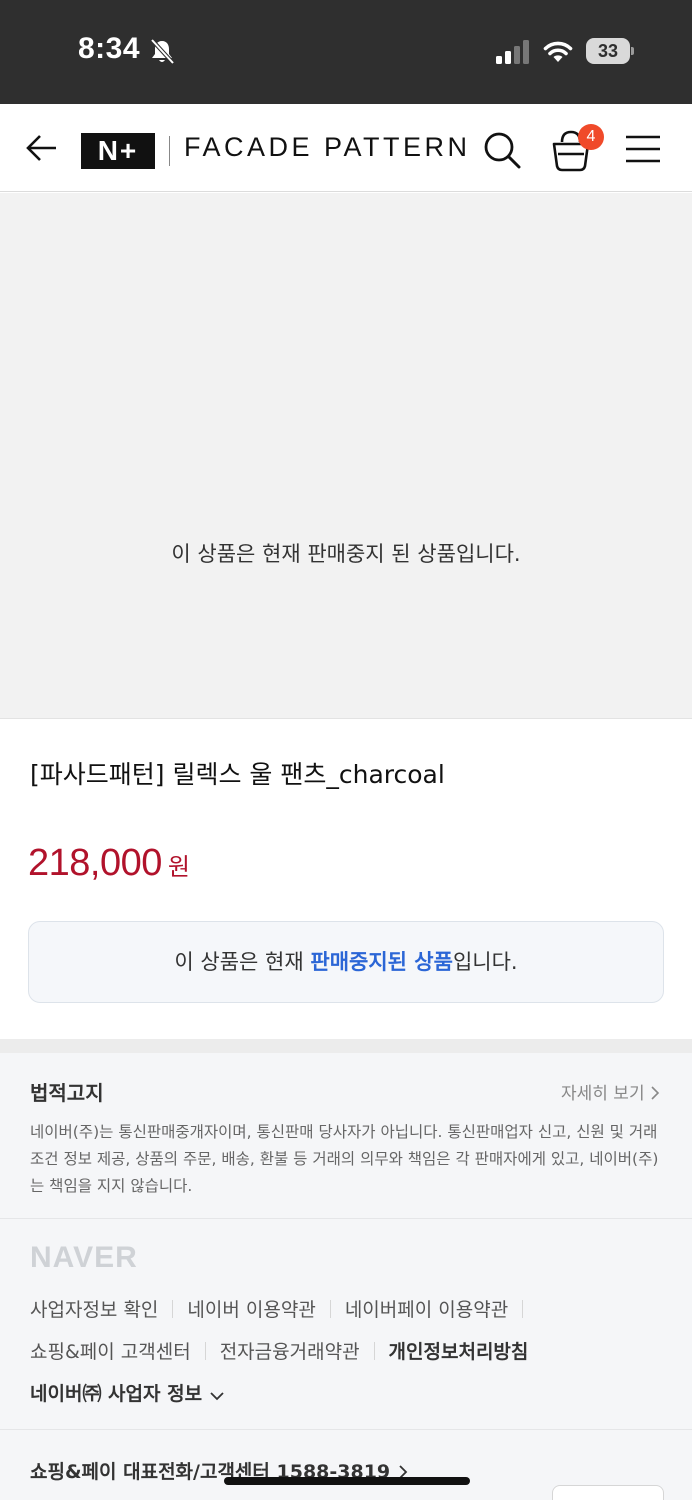 This screenshot has height=1500, width=692. What do you see at coordinates (84, 1258) in the screenshot?
I see `naver-logo: NAVER` at bounding box center [84, 1258].